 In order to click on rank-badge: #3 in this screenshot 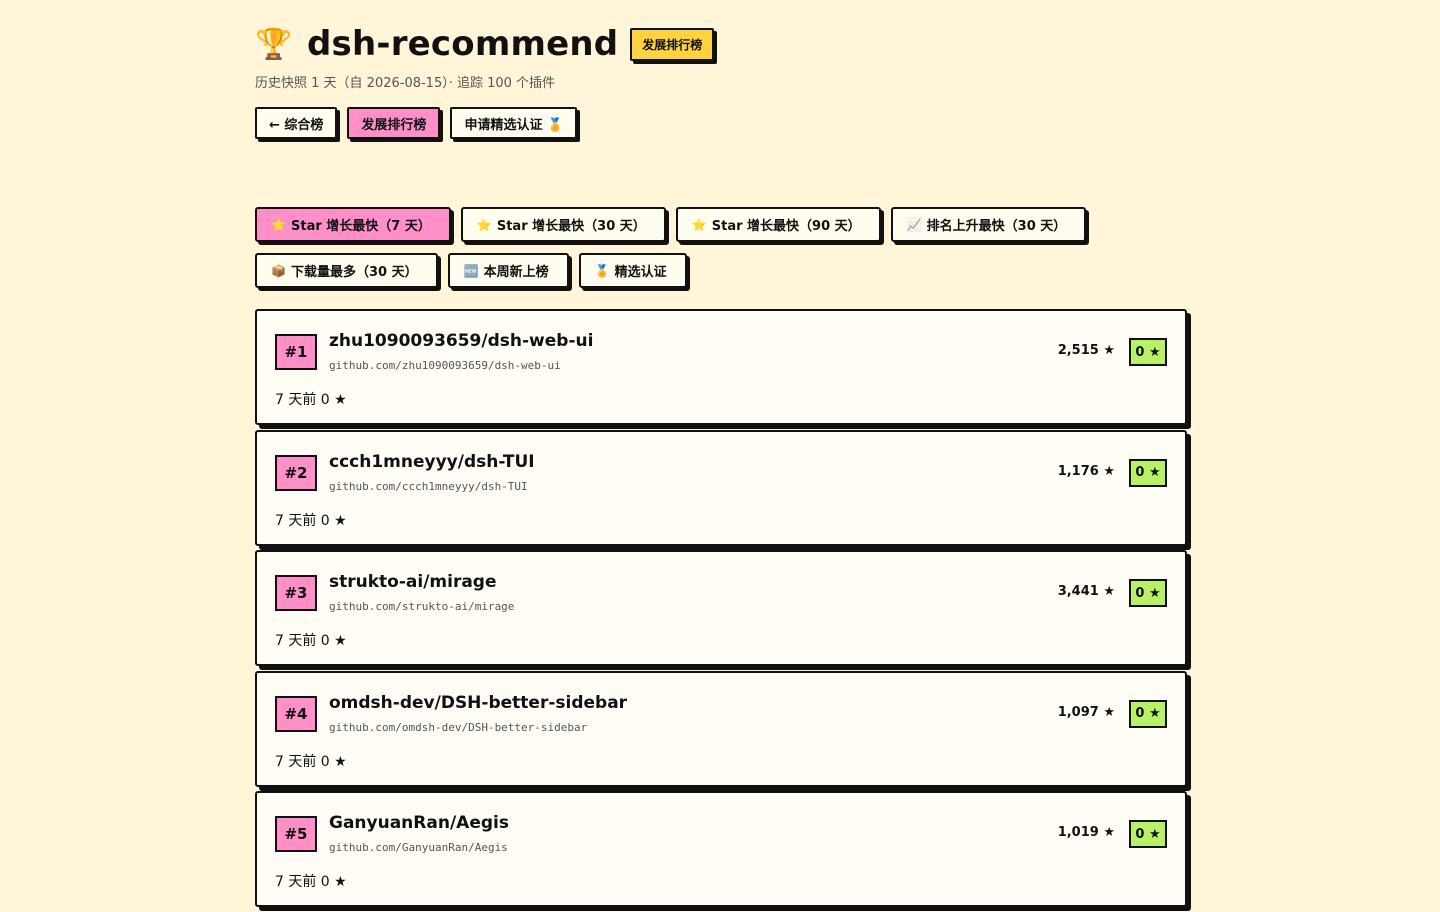, I will do `click(296, 593)`.